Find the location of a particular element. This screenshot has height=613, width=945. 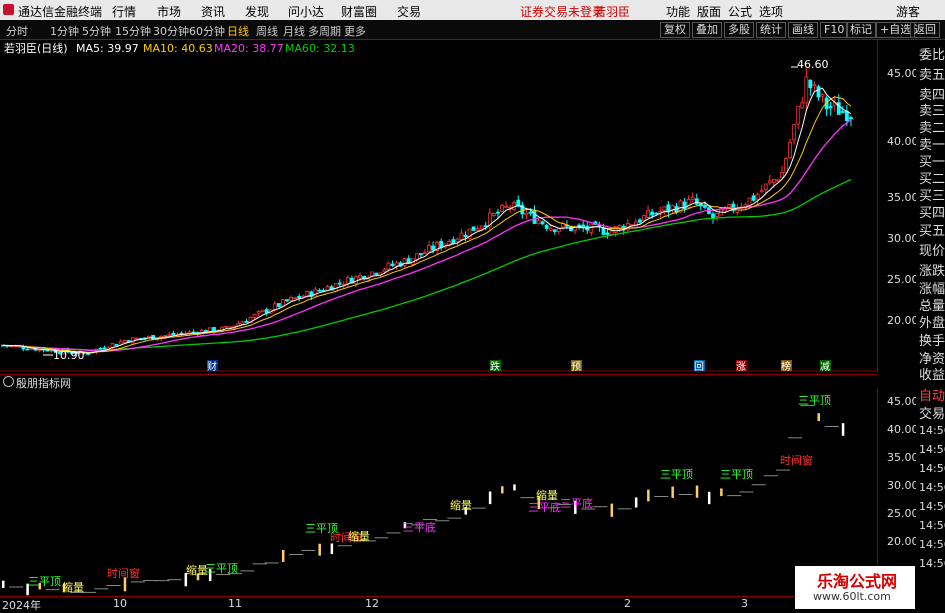

tool-draw: 画线 is located at coordinates (803, 30).